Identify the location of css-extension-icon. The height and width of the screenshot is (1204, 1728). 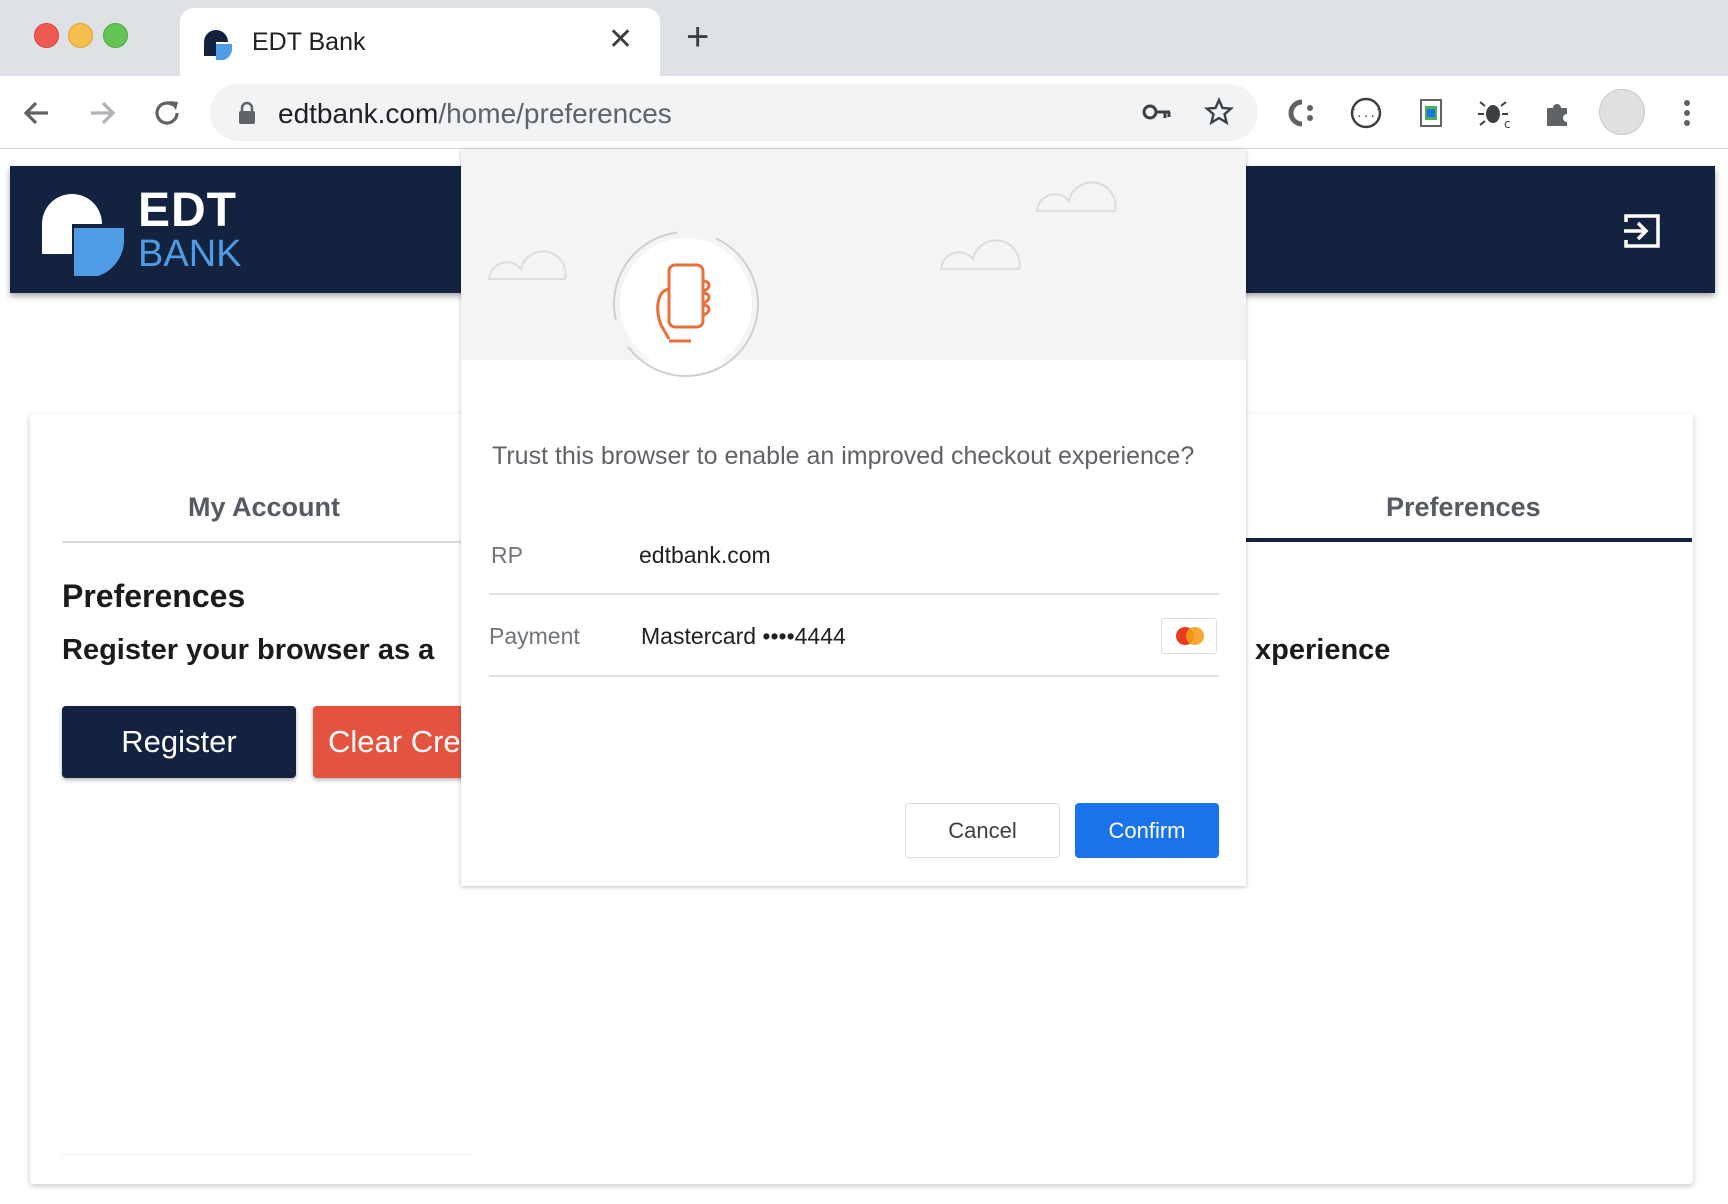
(1301, 113).